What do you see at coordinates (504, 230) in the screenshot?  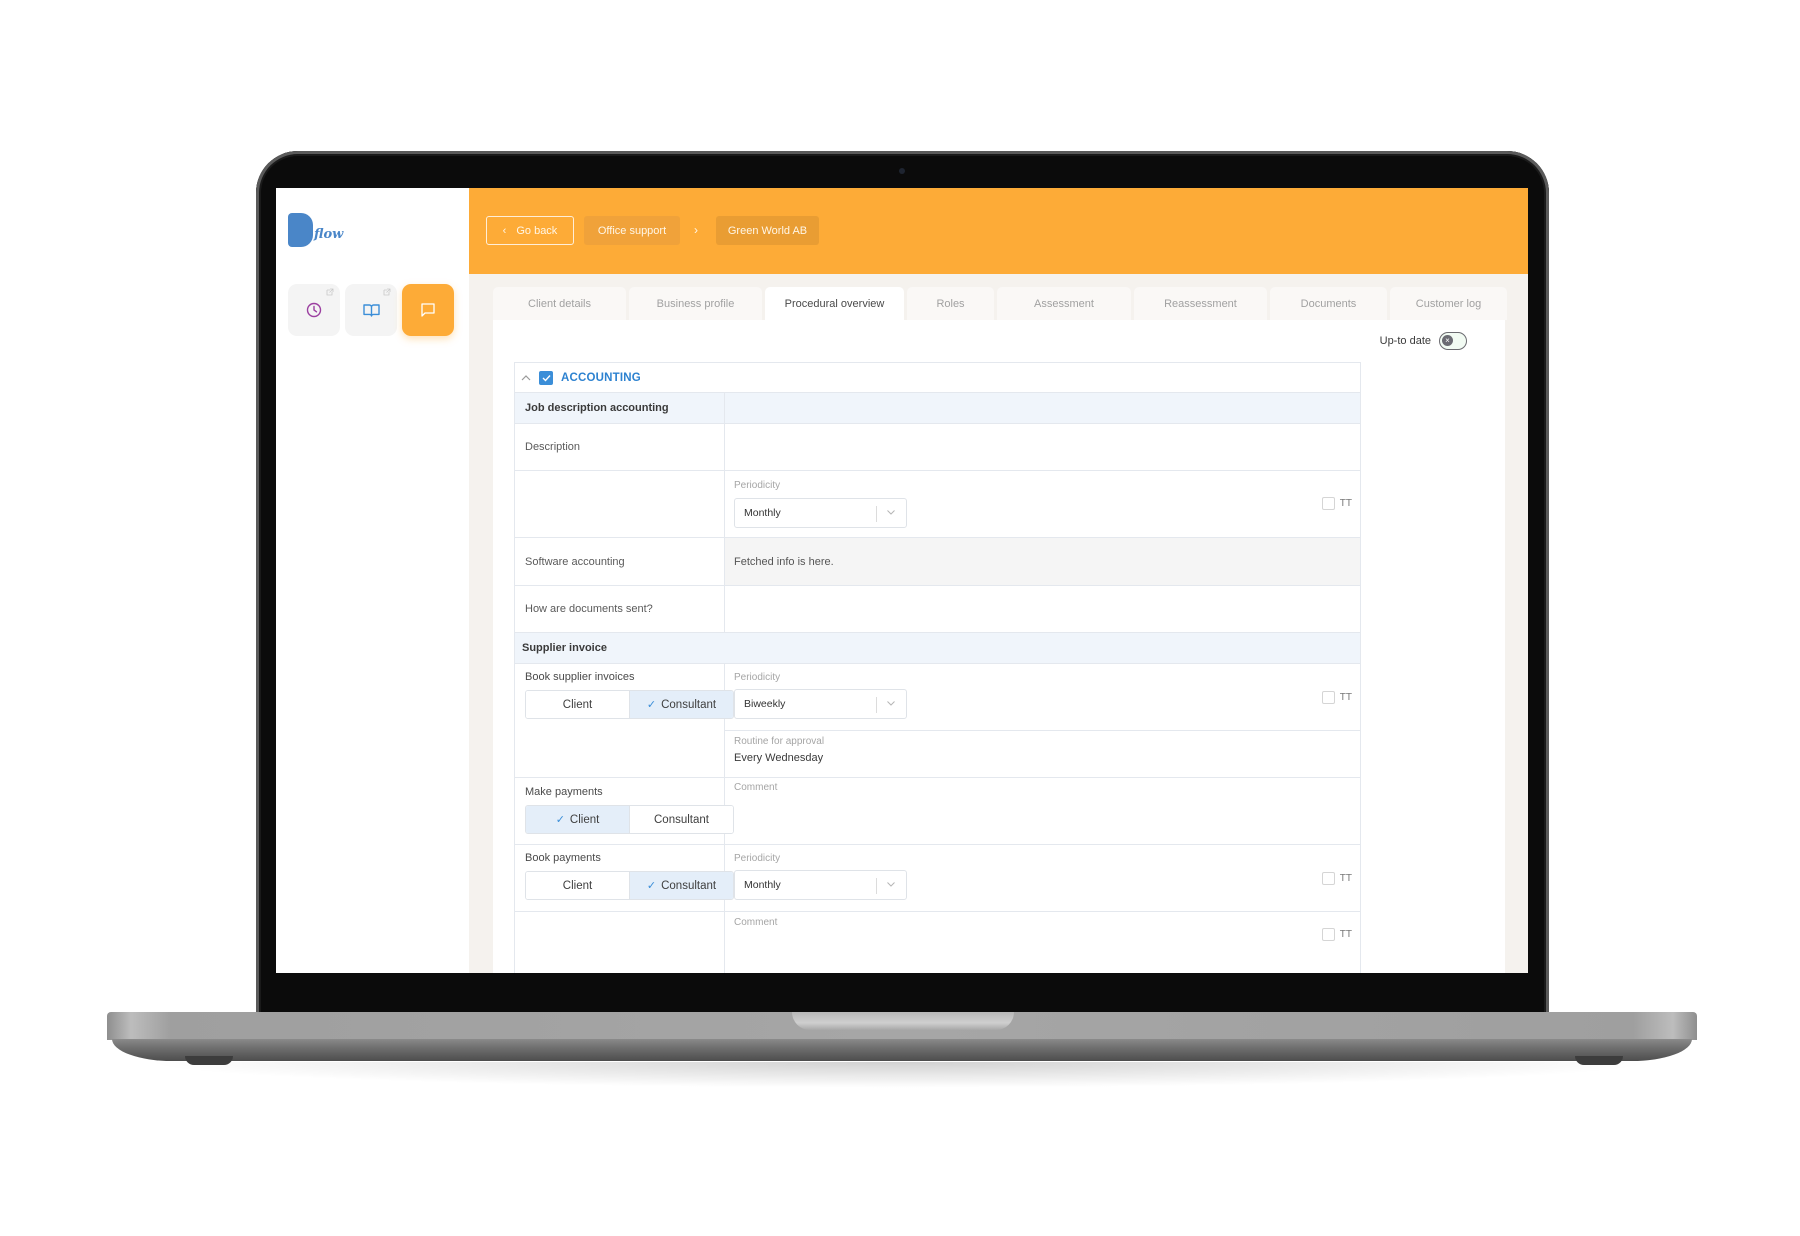 I see `chevron-left-icon: ‹` at bounding box center [504, 230].